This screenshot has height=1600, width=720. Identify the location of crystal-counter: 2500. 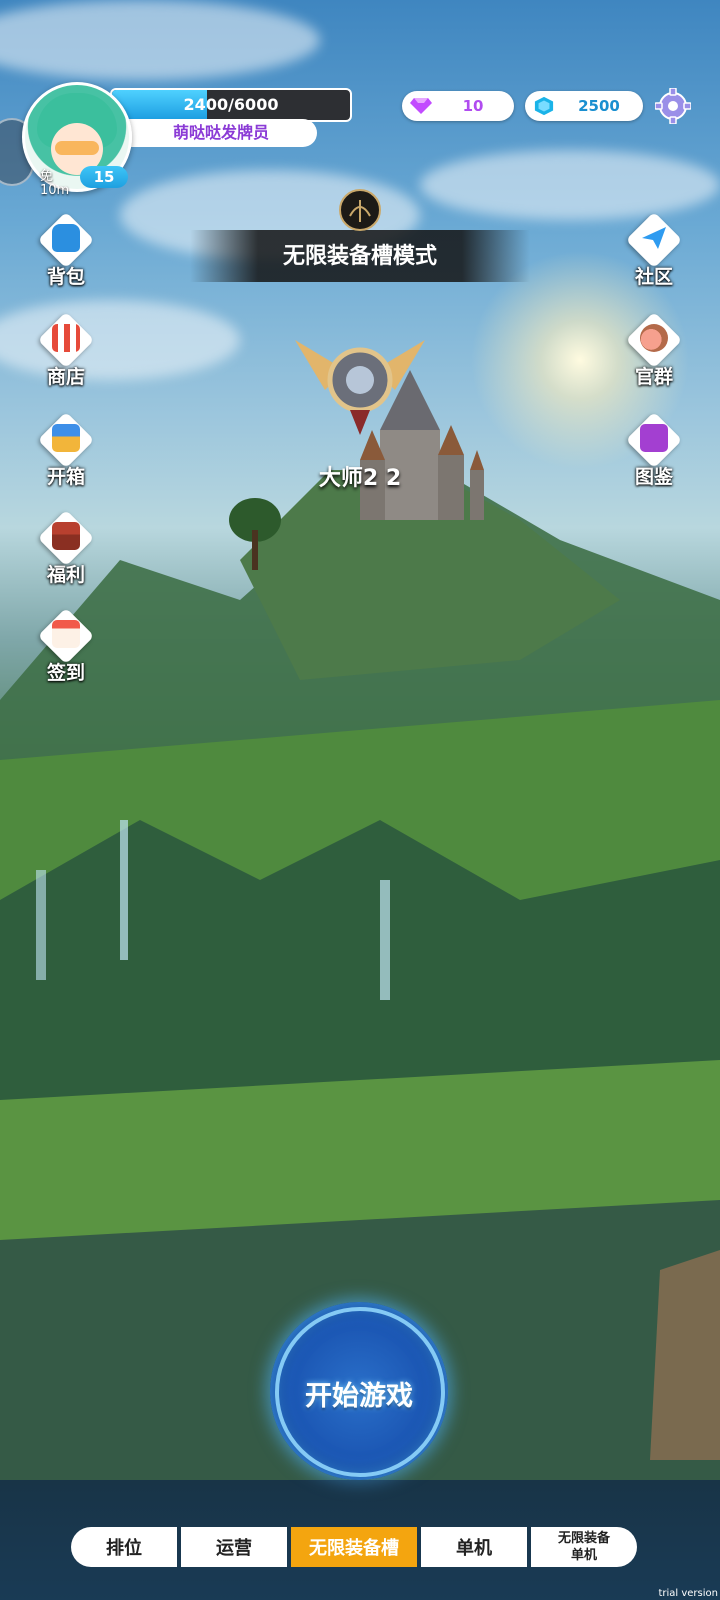
(584, 106).